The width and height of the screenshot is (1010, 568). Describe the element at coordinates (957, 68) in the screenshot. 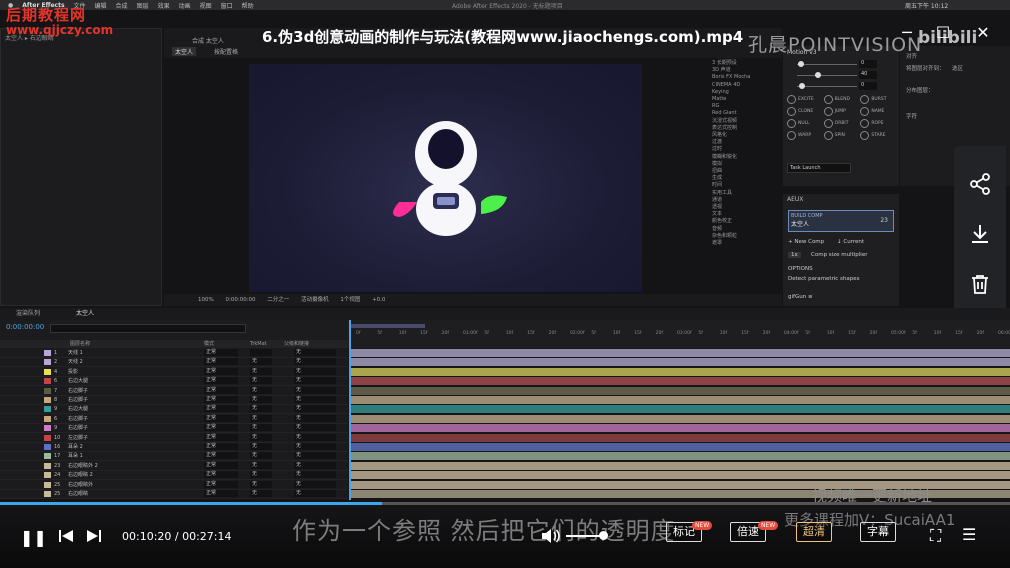

I see `align-to-select: 选区` at that location.